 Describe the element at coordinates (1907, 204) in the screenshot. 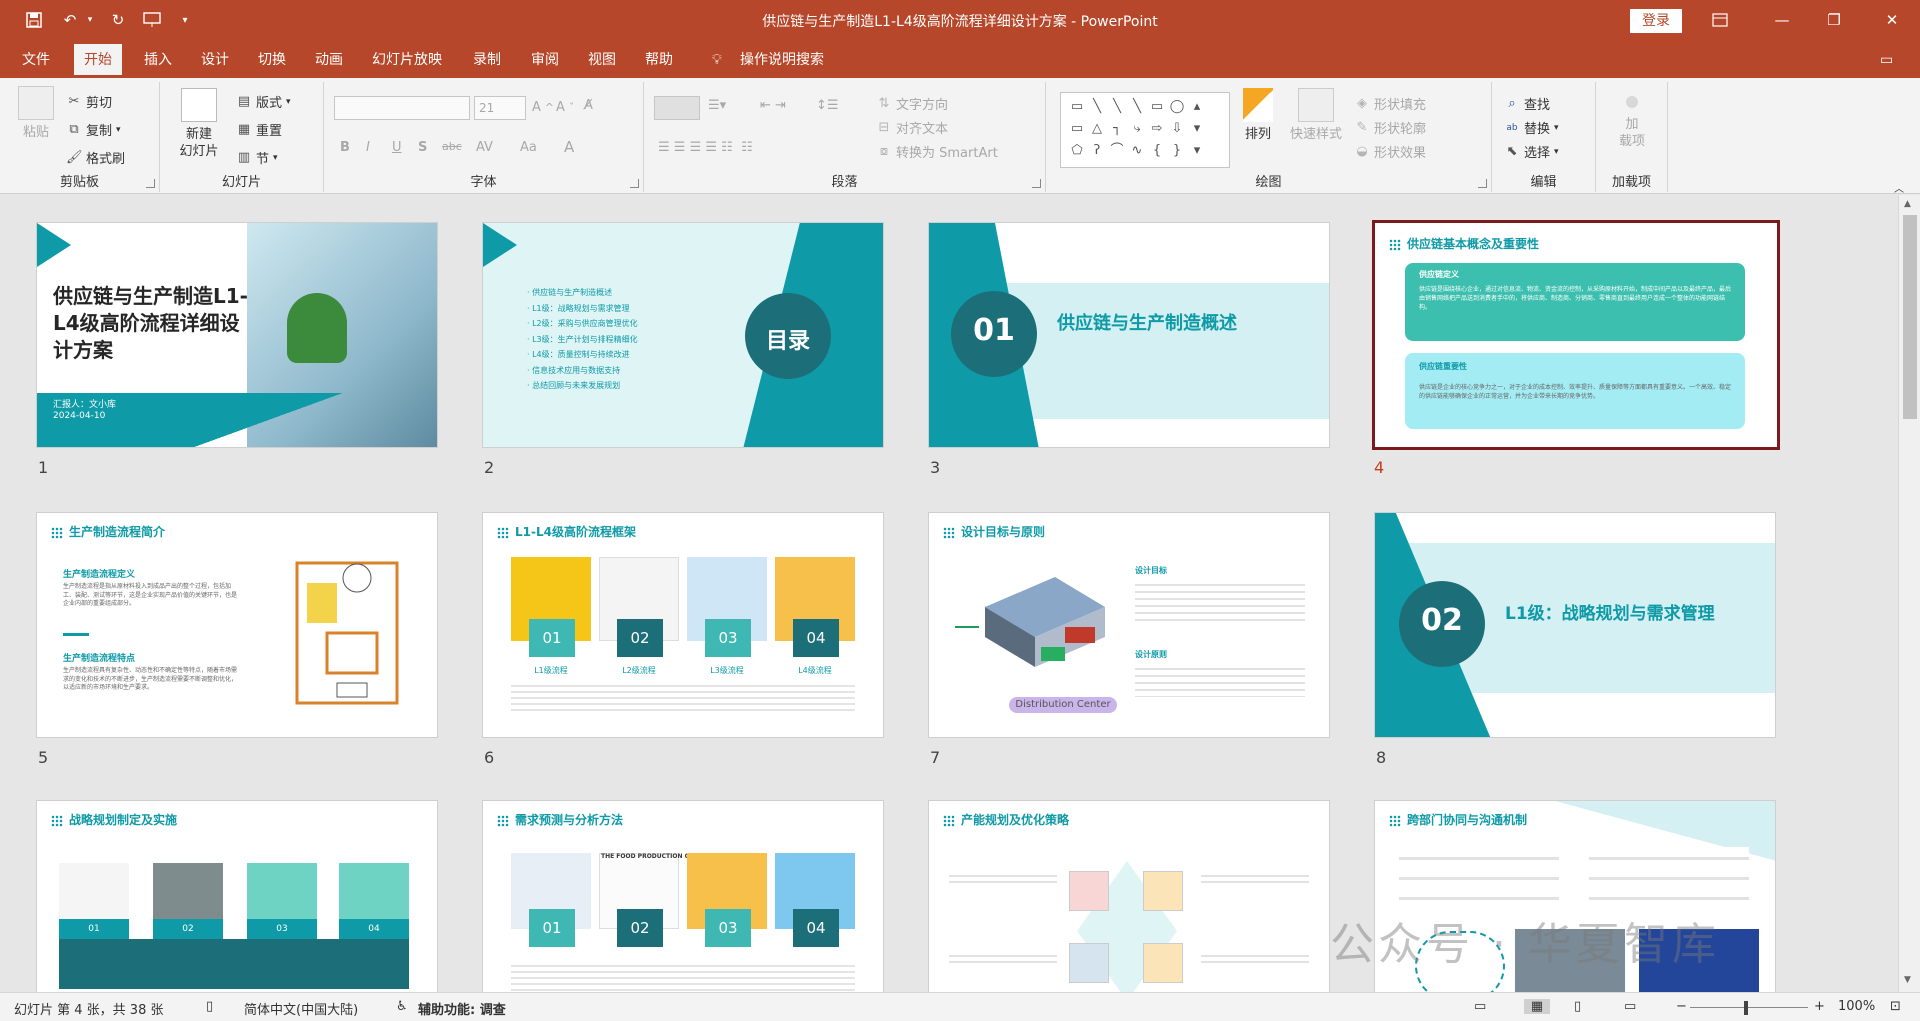

I see `scroll-up-icon: ▲` at that location.